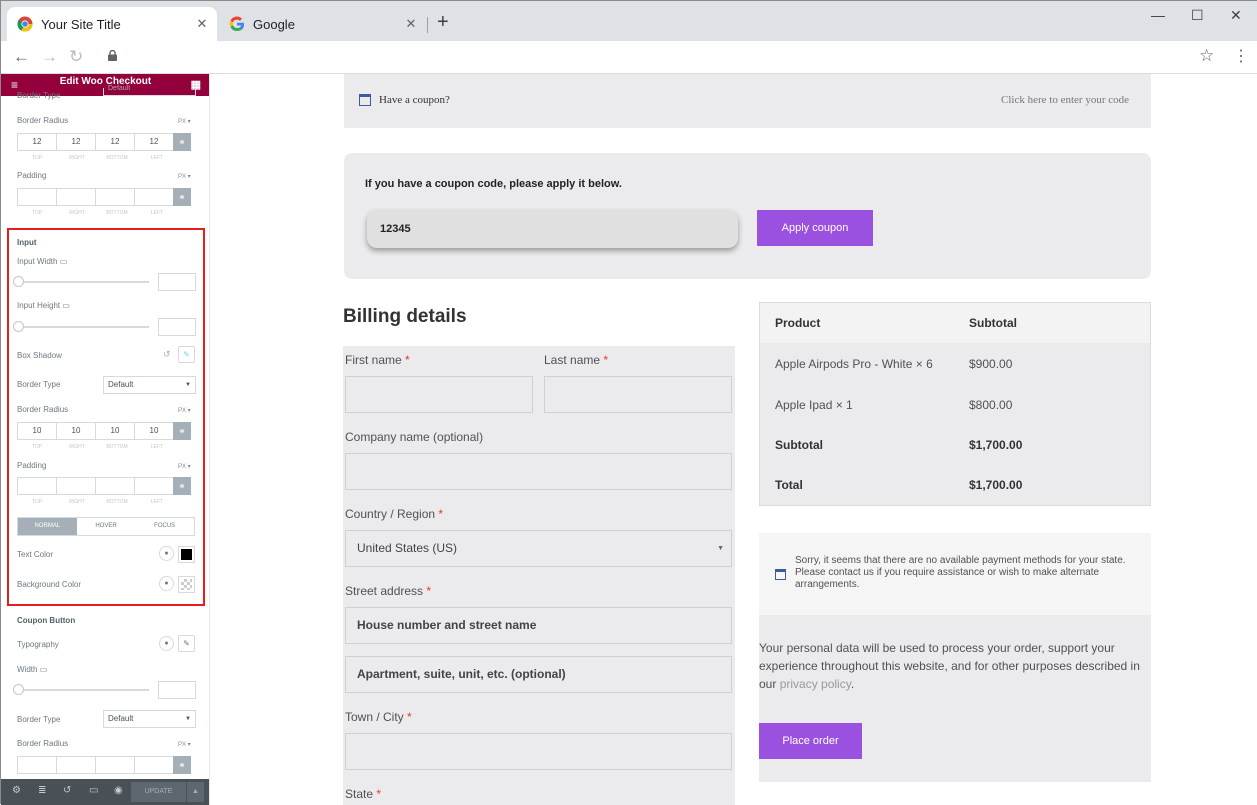  Describe the element at coordinates (955, 405) in the screenshot. I see `table-row: Apple Ipad × 1$800.00` at that location.